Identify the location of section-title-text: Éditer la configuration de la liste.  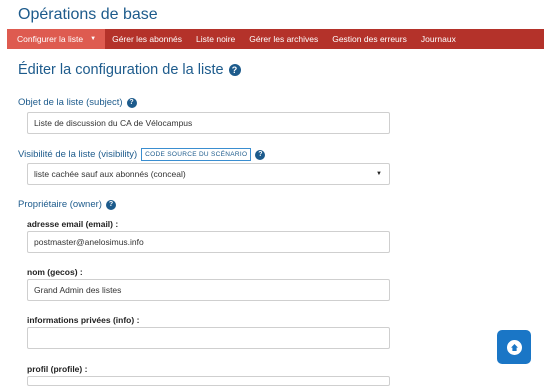
(121, 70).